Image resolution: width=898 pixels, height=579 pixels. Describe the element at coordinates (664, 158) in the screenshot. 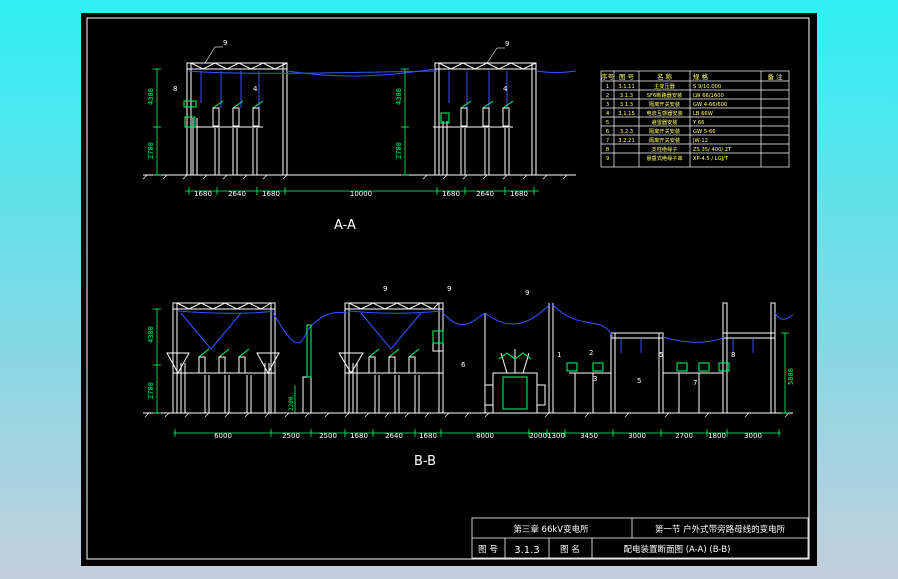

I see `table-cell: 悬垂式绝缘子串` at that location.